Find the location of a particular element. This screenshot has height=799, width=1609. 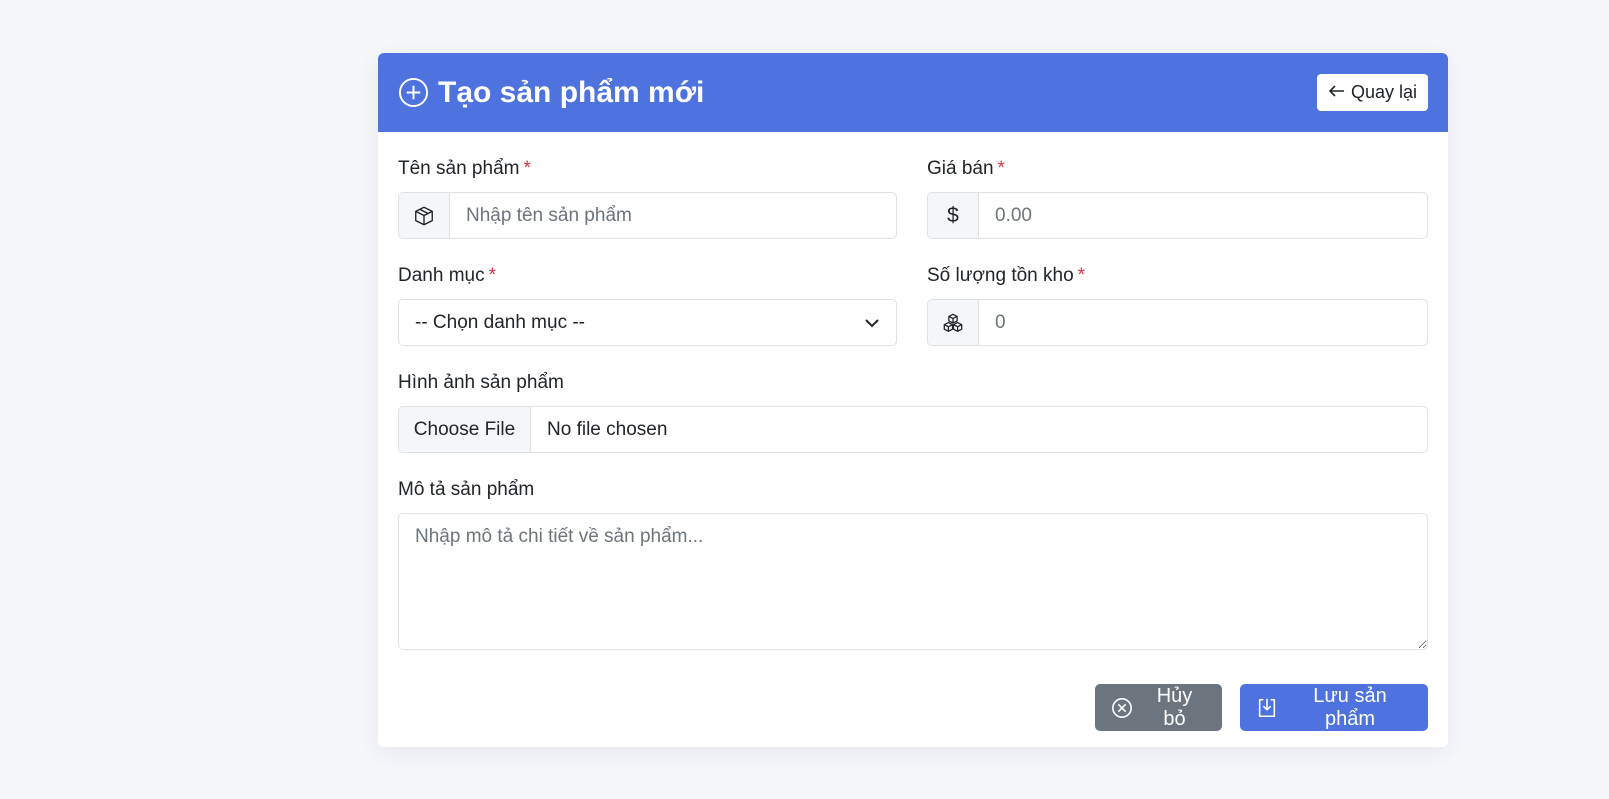

box-icon is located at coordinates (424, 215).